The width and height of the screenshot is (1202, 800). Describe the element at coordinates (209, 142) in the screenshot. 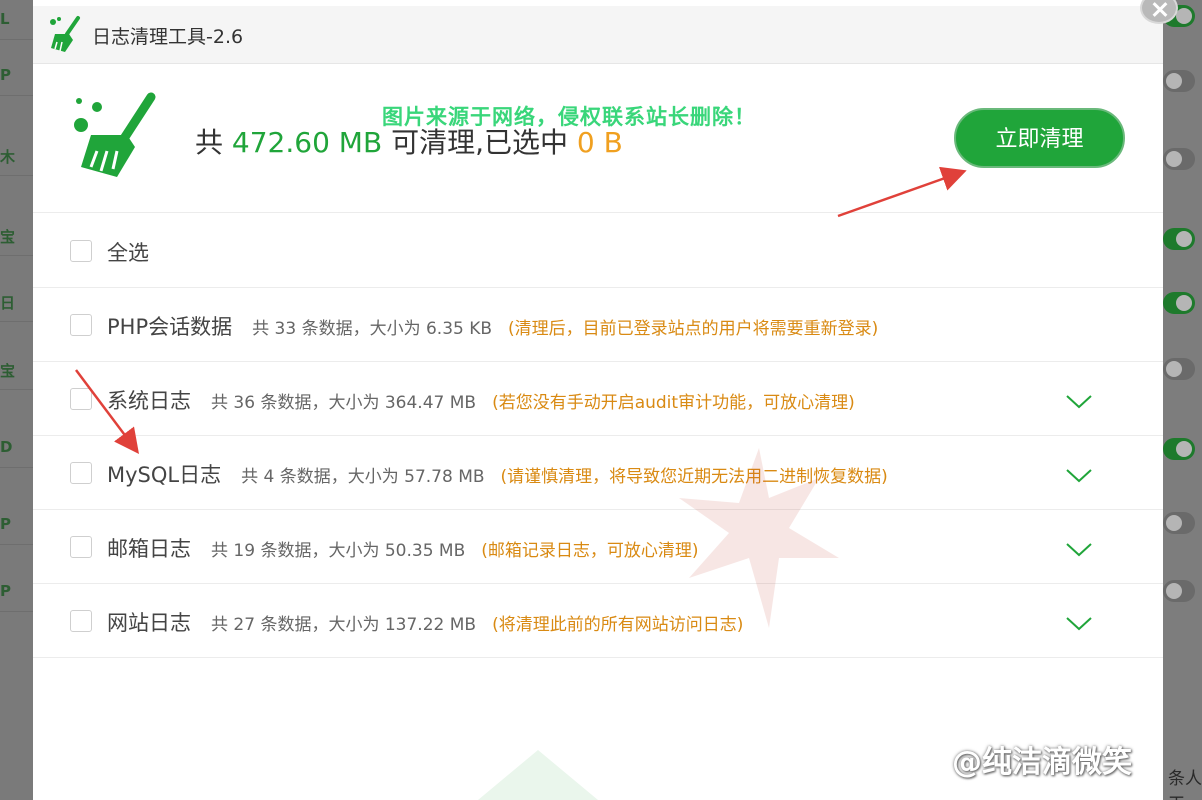

I see `summary-prefix: 共` at that location.